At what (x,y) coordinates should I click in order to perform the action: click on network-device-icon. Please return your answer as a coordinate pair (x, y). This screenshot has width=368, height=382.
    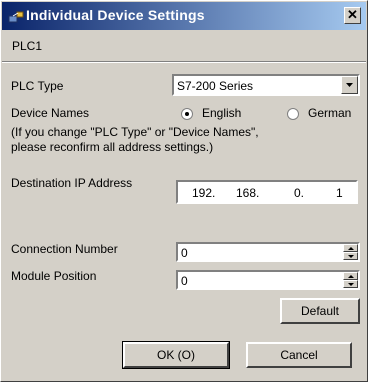
    Looking at the image, I should click on (16, 17).